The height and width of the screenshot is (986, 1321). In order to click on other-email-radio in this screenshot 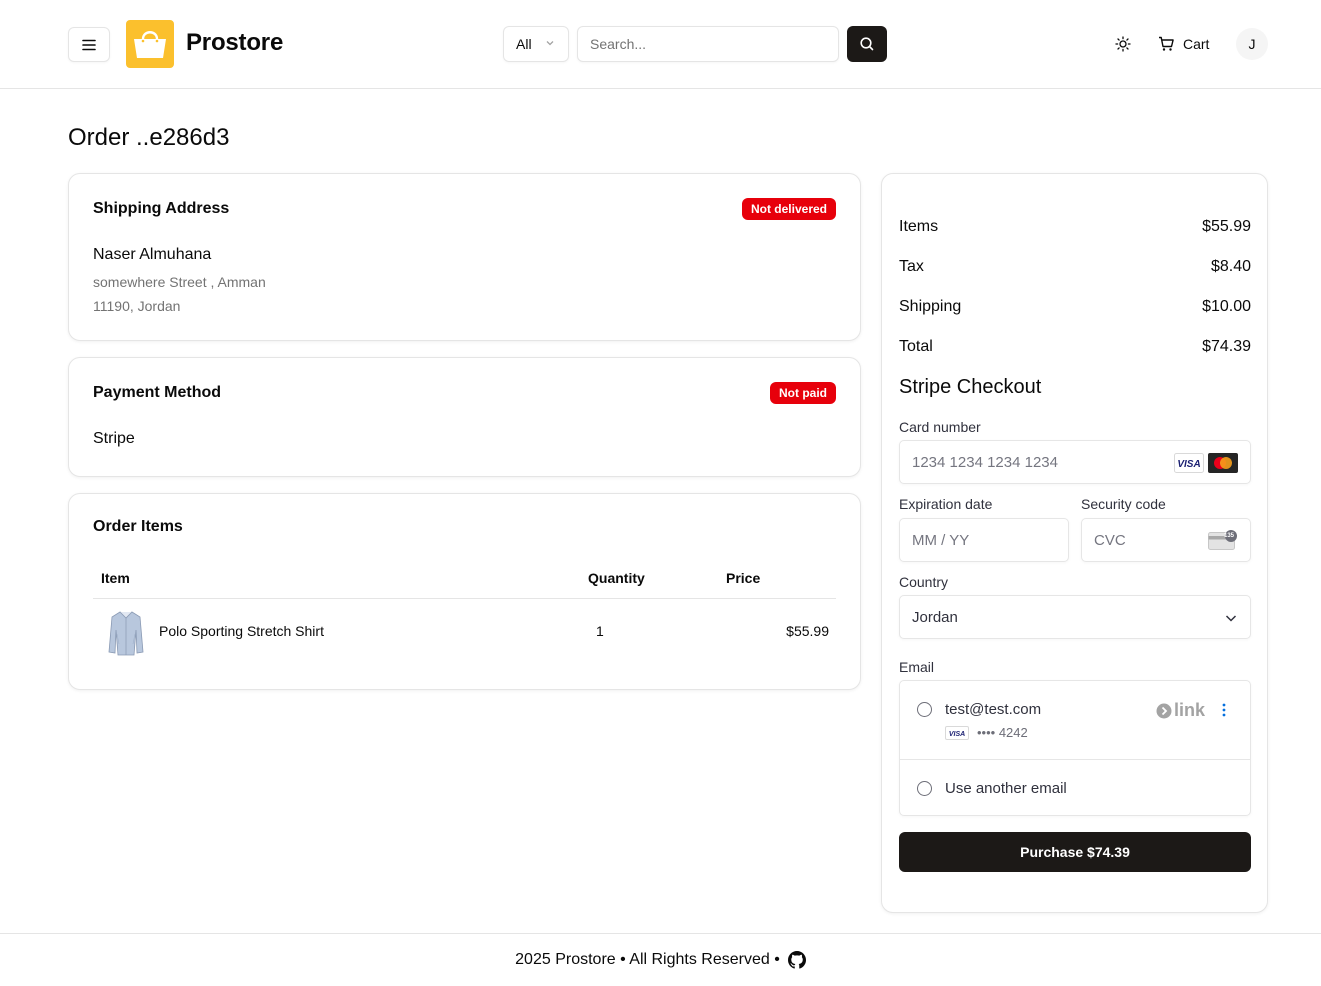, I will do `click(924, 788)`.